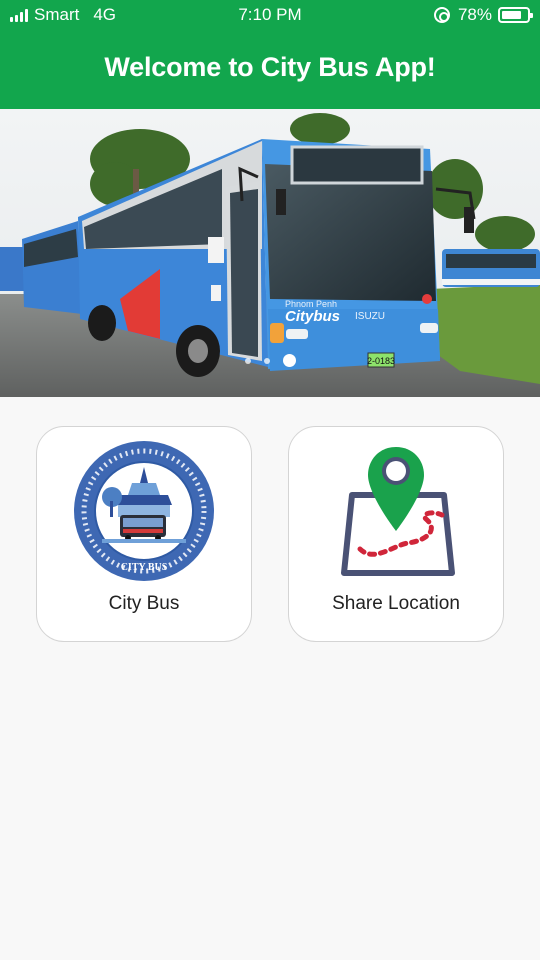 The width and height of the screenshot is (540, 960). I want to click on bus-maker: ISUZU, so click(370, 316).